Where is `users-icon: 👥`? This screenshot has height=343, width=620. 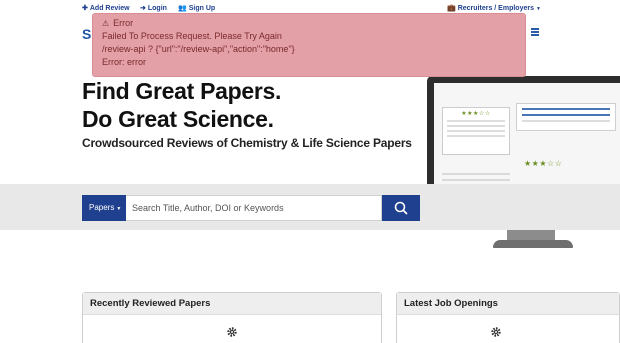
users-icon: 👥 is located at coordinates (182, 8).